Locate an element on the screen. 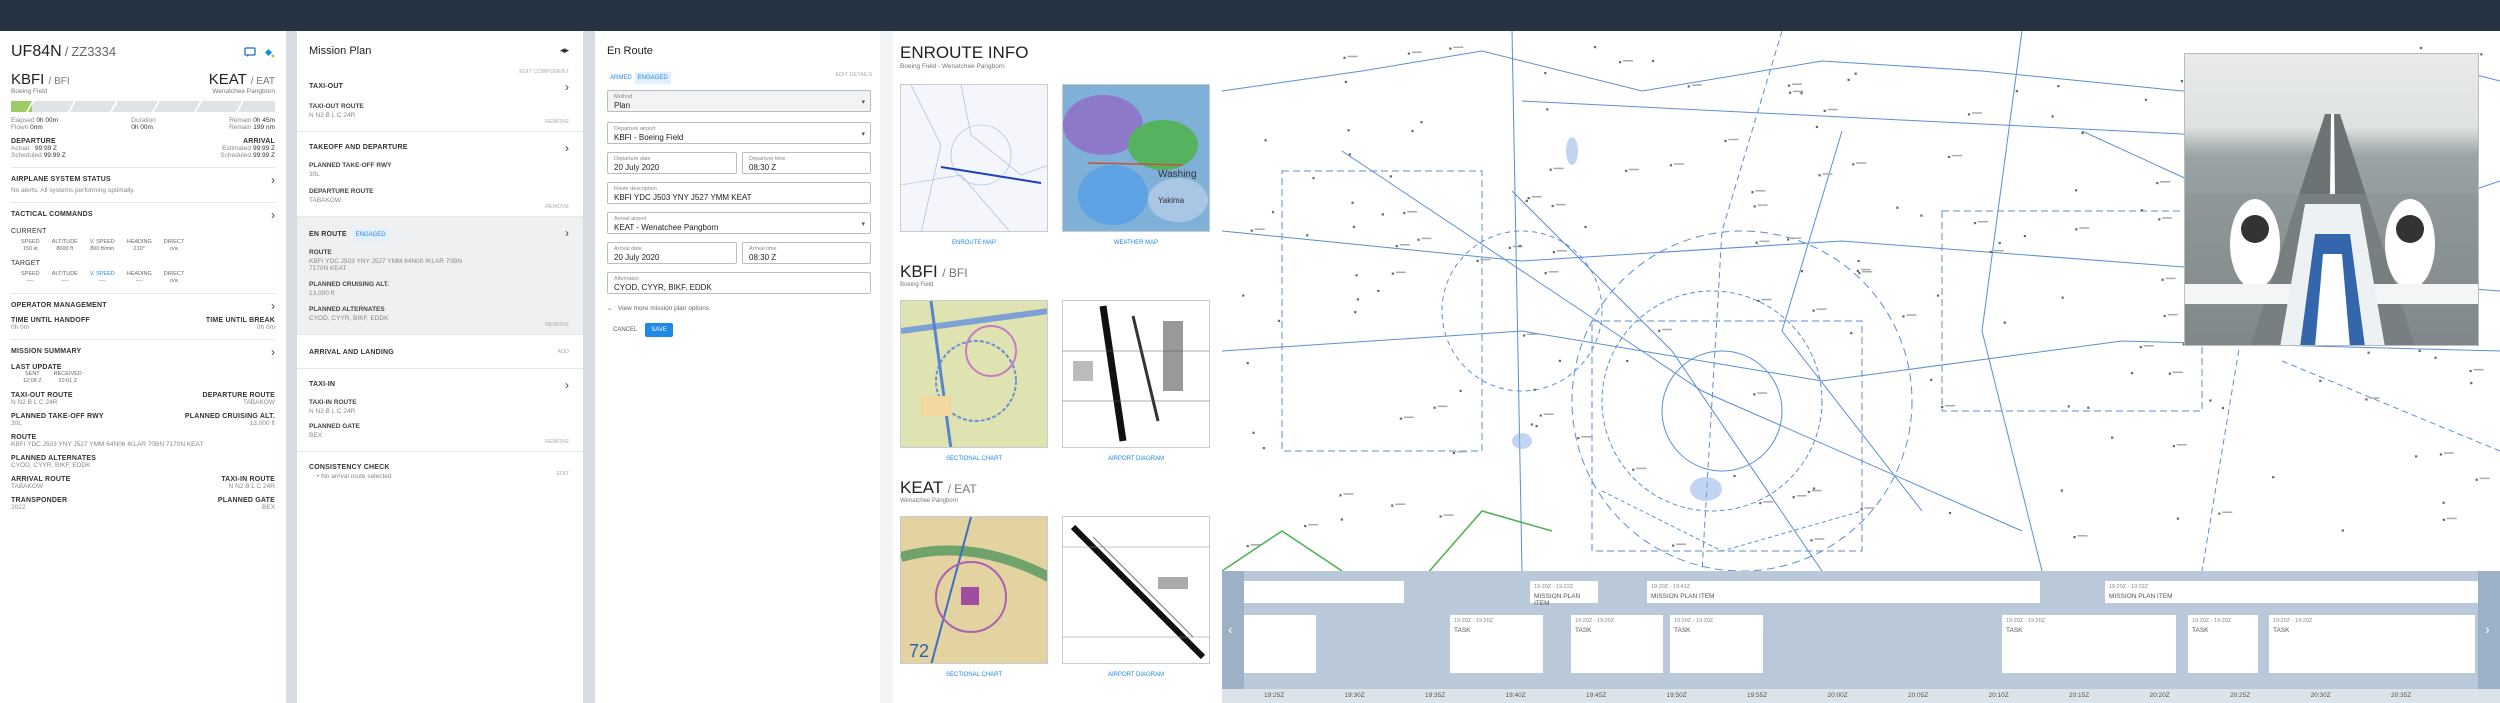 This screenshot has height=703, width=2500. destination-sectional-thumbnail: 72 is located at coordinates (974, 590).